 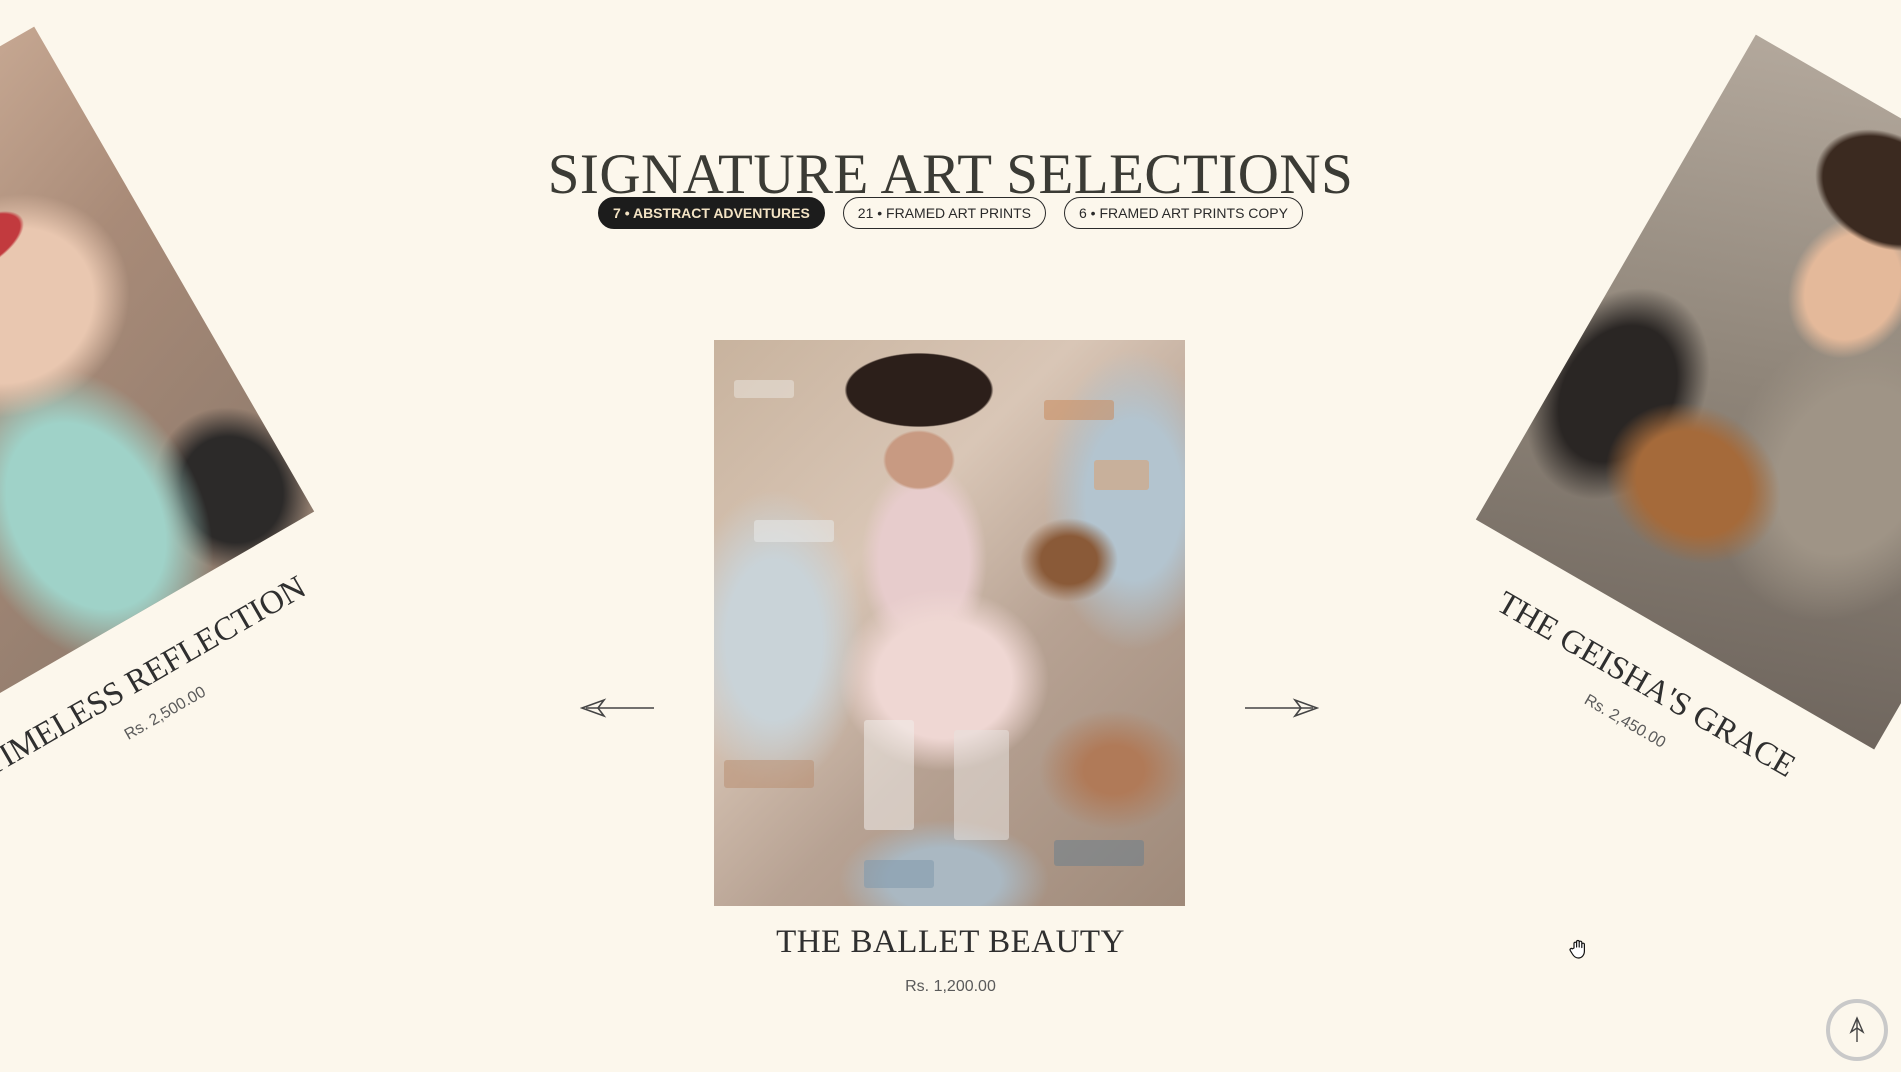 I want to click on scroll-to-top-button, so click(x=1857, y=1030).